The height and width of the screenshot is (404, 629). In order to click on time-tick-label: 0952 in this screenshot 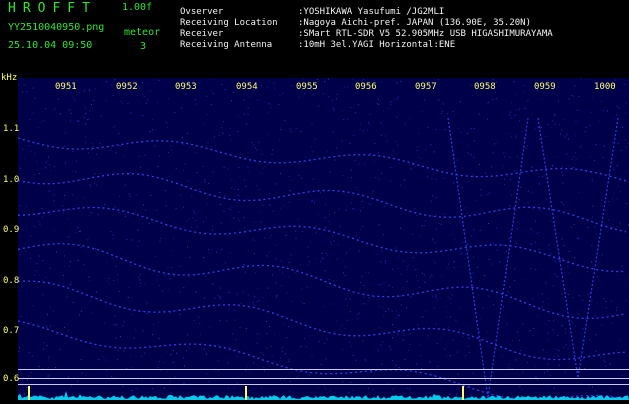, I will do `click(127, 87)`.